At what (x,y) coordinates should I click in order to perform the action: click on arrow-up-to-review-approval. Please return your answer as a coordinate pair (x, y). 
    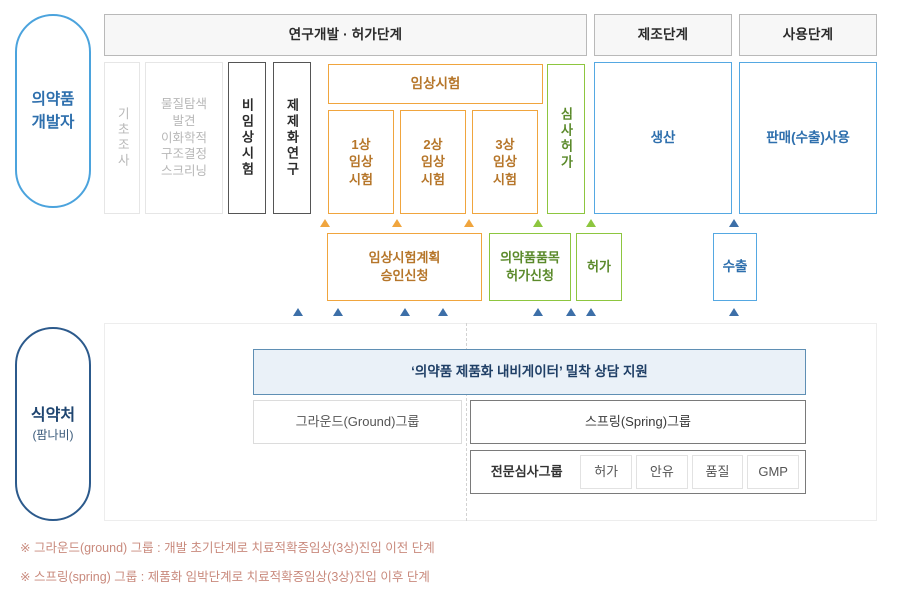
    Looking at the image, I should click on (538, 223).